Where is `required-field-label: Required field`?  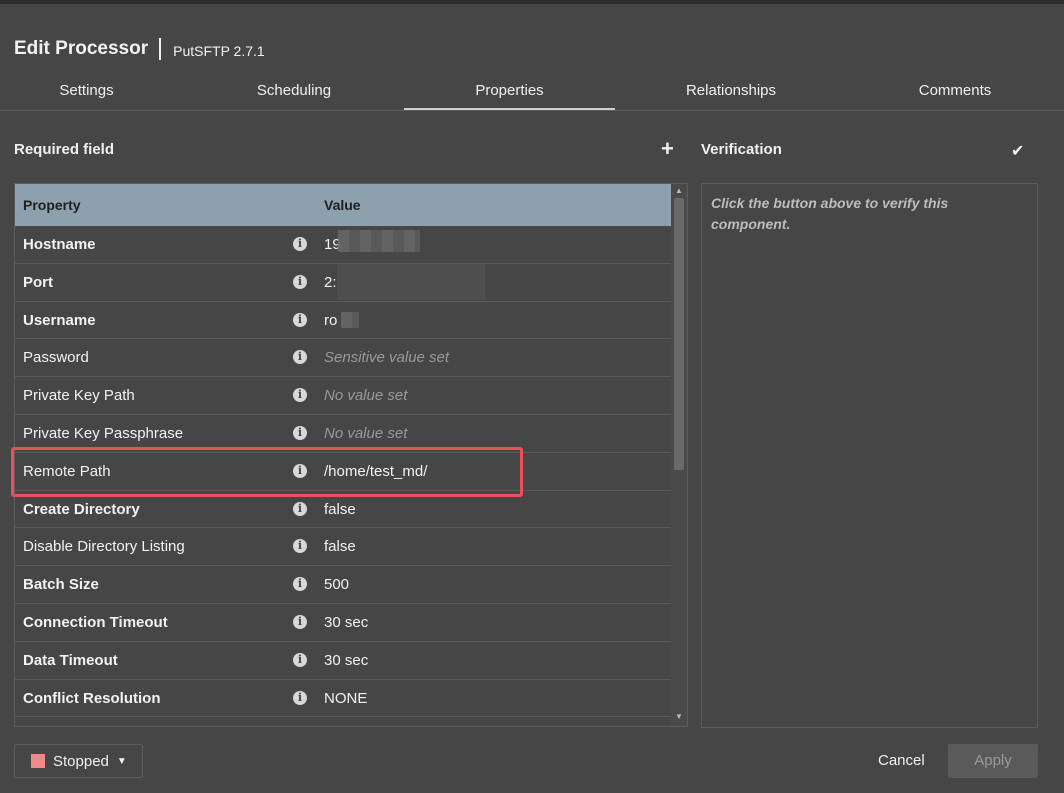
required-field-label: Required field is located at coordinates (64, 149).